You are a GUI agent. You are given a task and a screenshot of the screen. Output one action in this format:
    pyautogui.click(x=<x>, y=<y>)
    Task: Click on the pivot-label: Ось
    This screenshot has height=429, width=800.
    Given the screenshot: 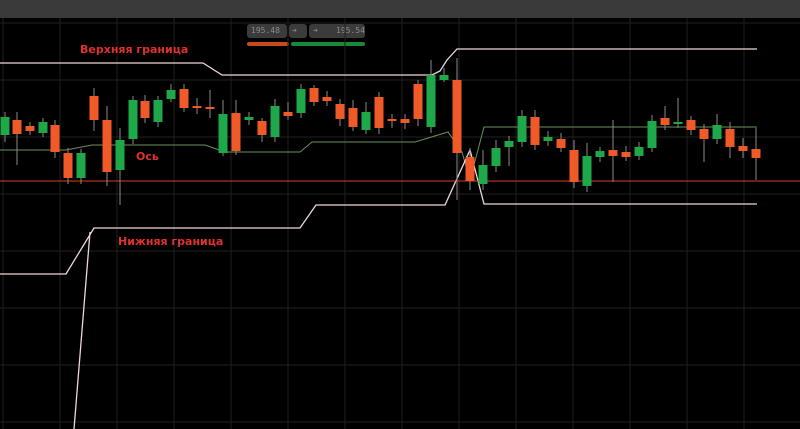 What is the action you would take?
    pyautogui.click(x=147, y=156)
    